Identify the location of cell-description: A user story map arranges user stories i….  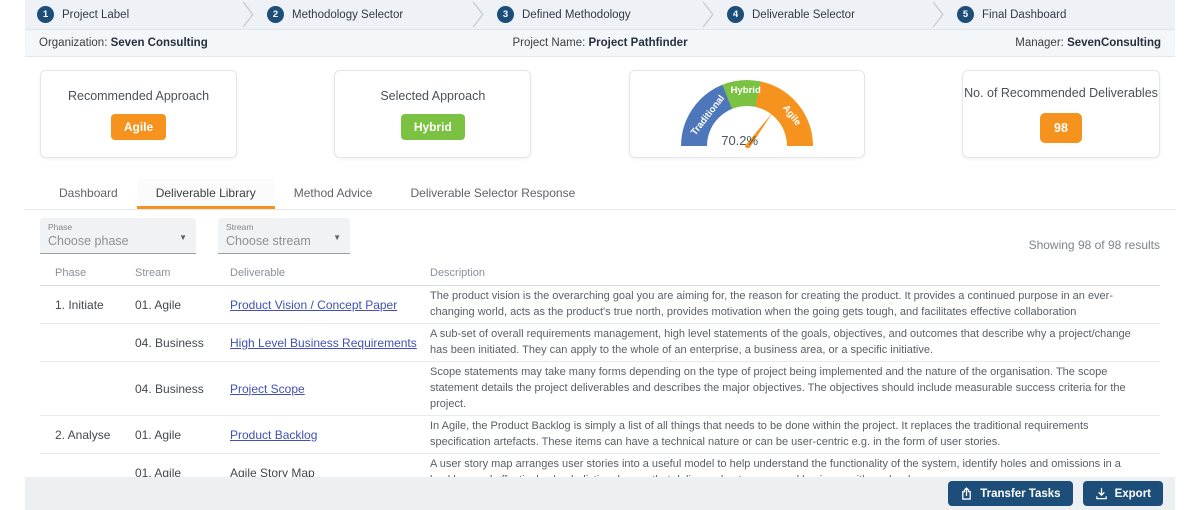
(775, 467).